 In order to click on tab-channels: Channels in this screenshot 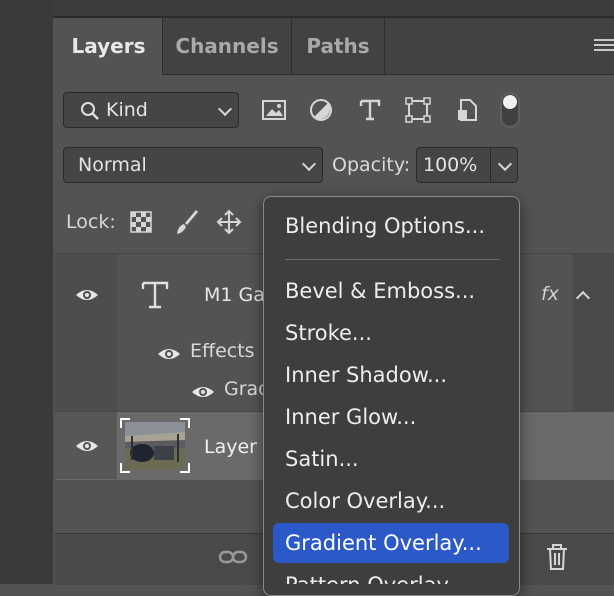, I will do `click(227, 46)`.